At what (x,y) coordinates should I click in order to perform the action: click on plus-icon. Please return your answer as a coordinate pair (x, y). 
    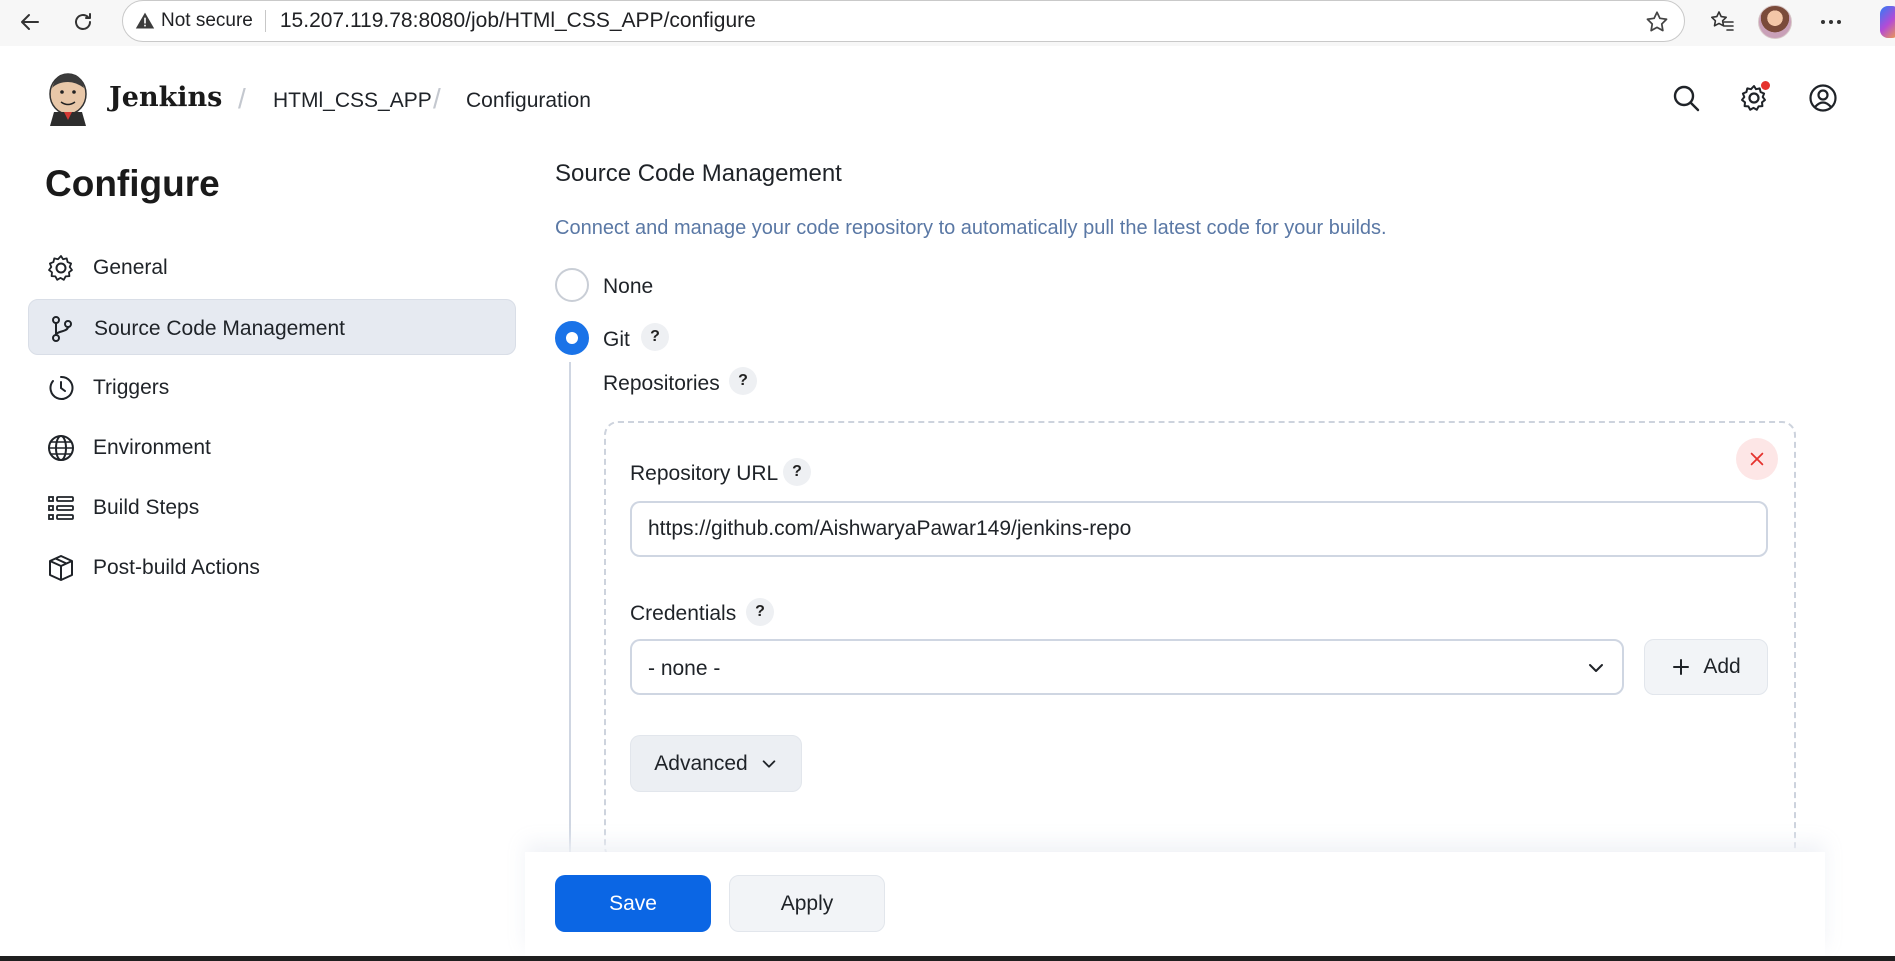
    Looking at the image, I should click on (1681, 667).